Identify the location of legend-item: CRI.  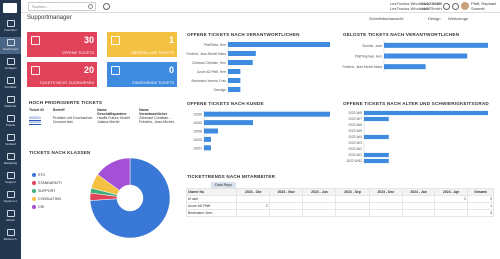
(38, 207).